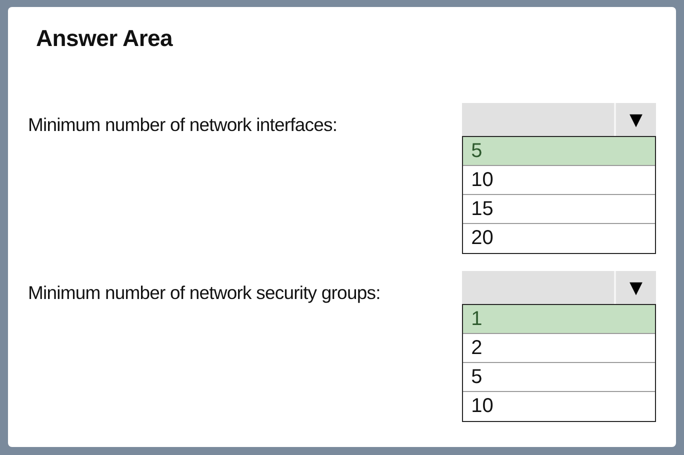  I want to click on question-label: Minimum number of network interfaces:, so click(183, 124).